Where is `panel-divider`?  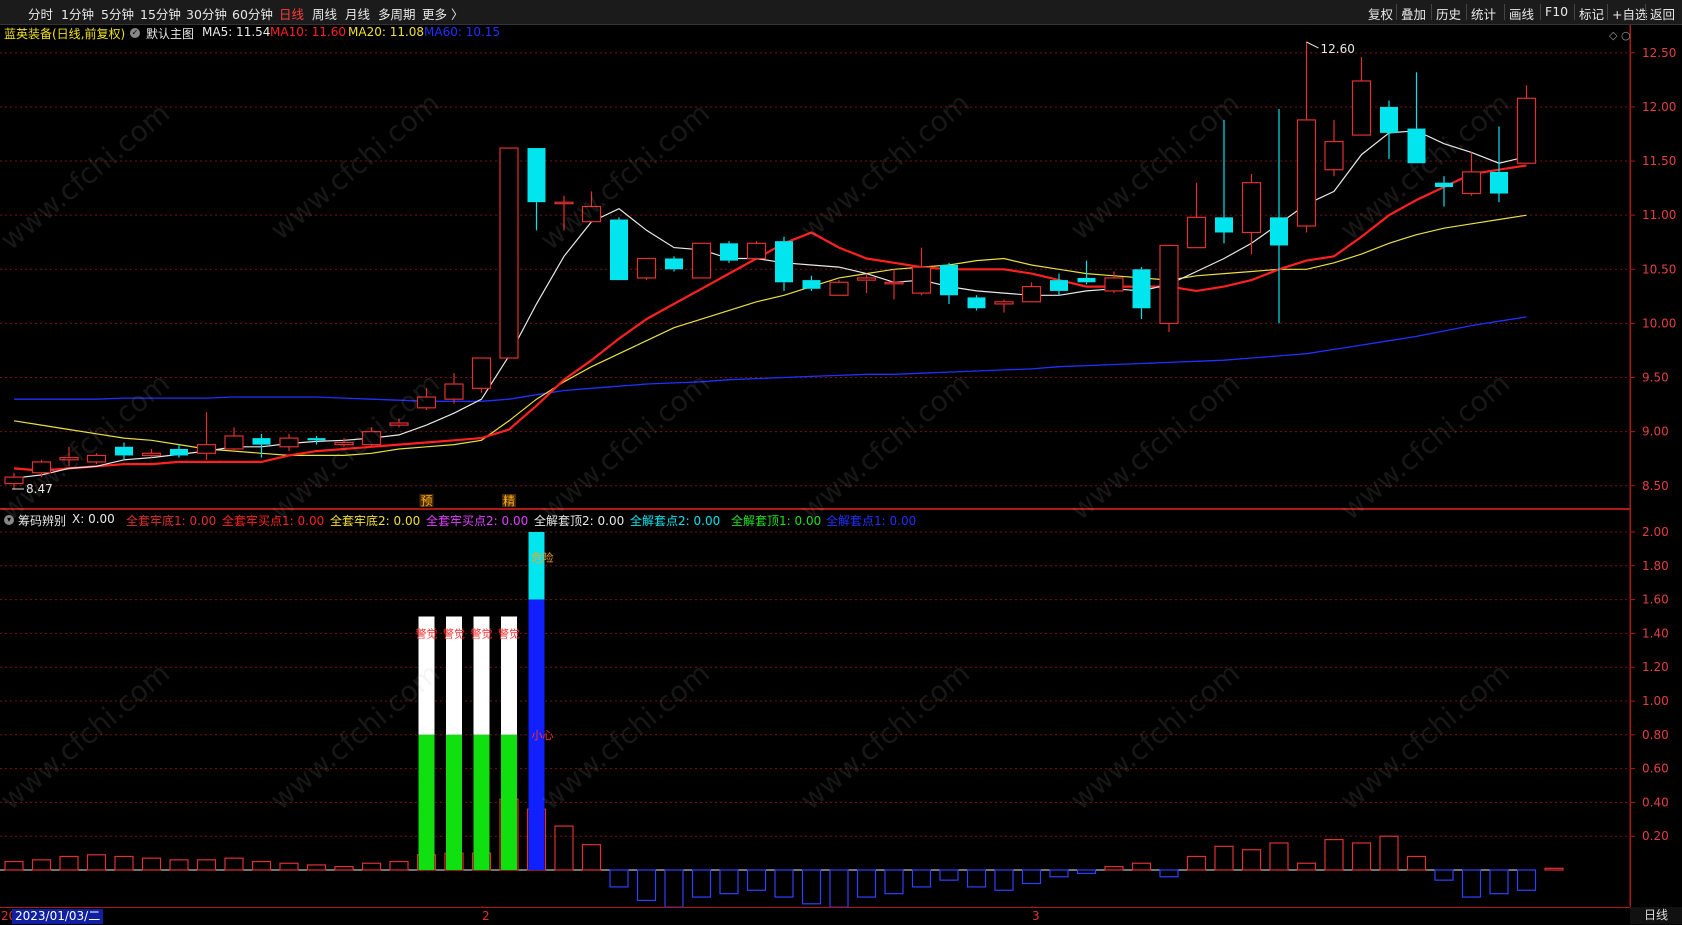 panel-divider is located at coordinates (815, 509).